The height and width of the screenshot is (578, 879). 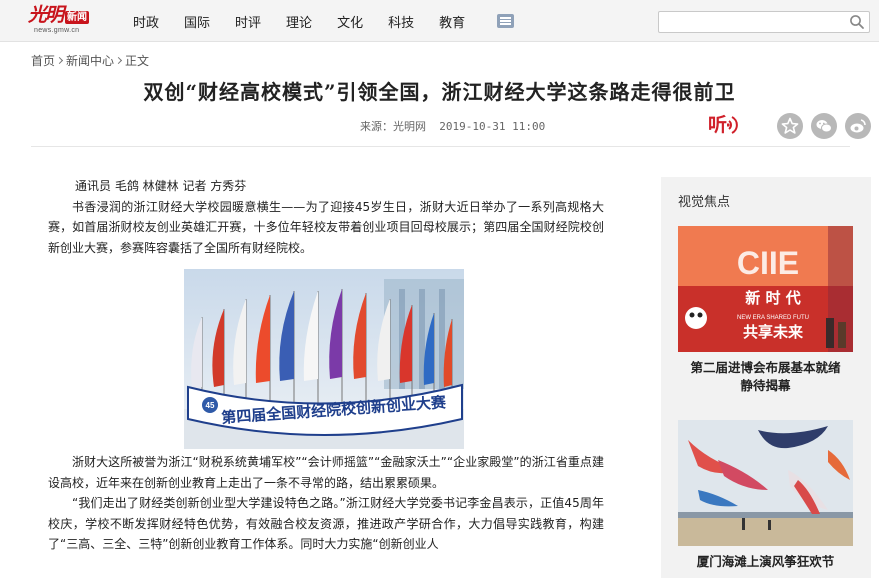 I want to click on flags-banner-photo: 45 第四届全国财经院校创新创业大赛, so click(x=324, y=359).